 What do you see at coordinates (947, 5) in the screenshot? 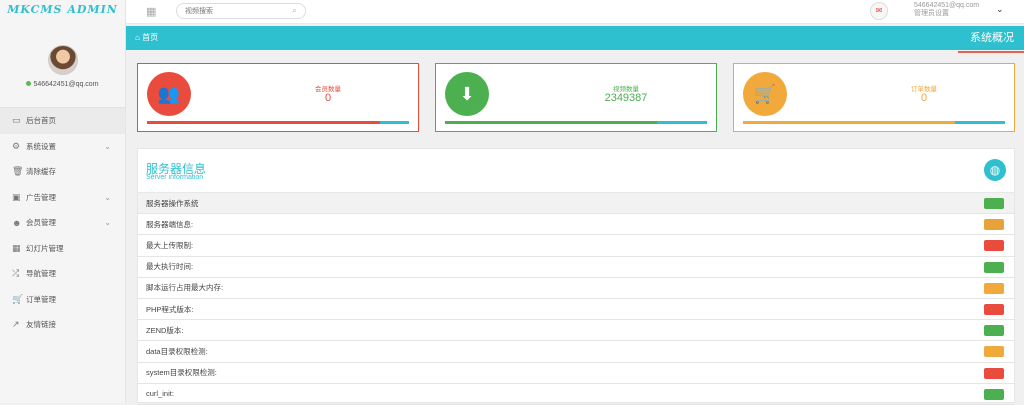
I see `topbar-user-email: 546642451@qq.com` at bounding box center [947, 5].